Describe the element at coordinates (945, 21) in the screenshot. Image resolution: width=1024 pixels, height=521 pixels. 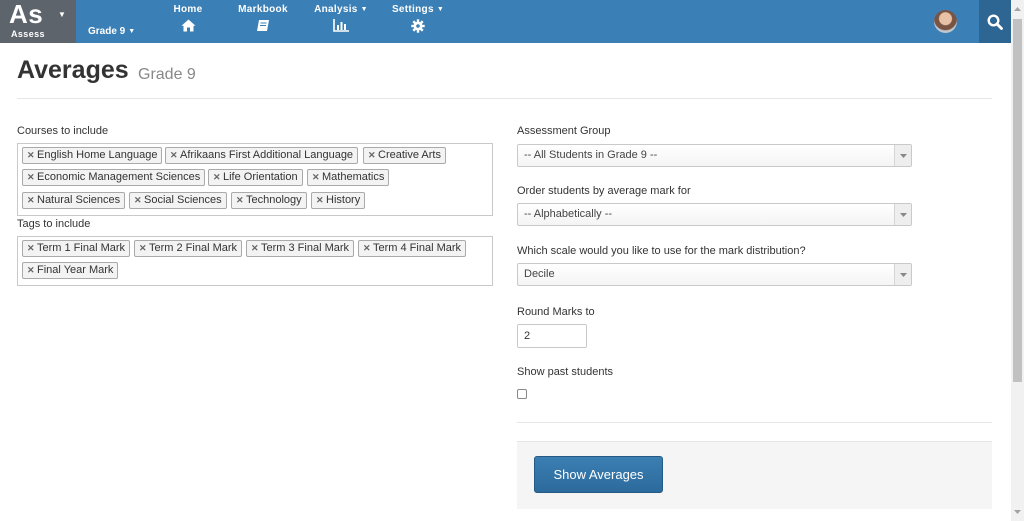
I see `user-avatar` at that location.